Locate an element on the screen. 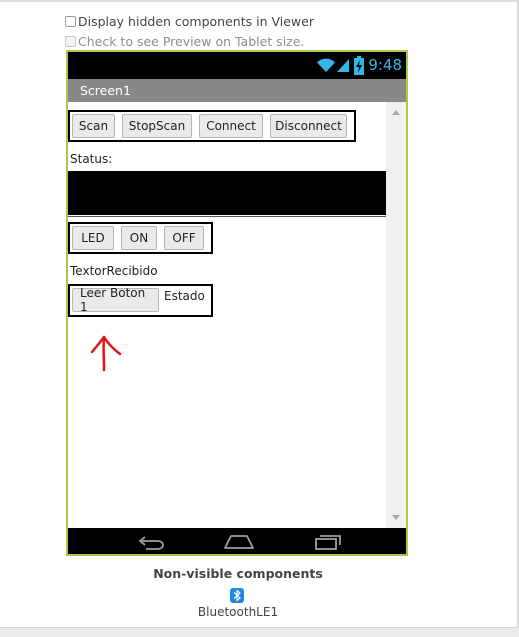 Image resolution: width=519 pixels, height=637 pixels. tablet-preview-checkbox is located at coordinates (70, 41).